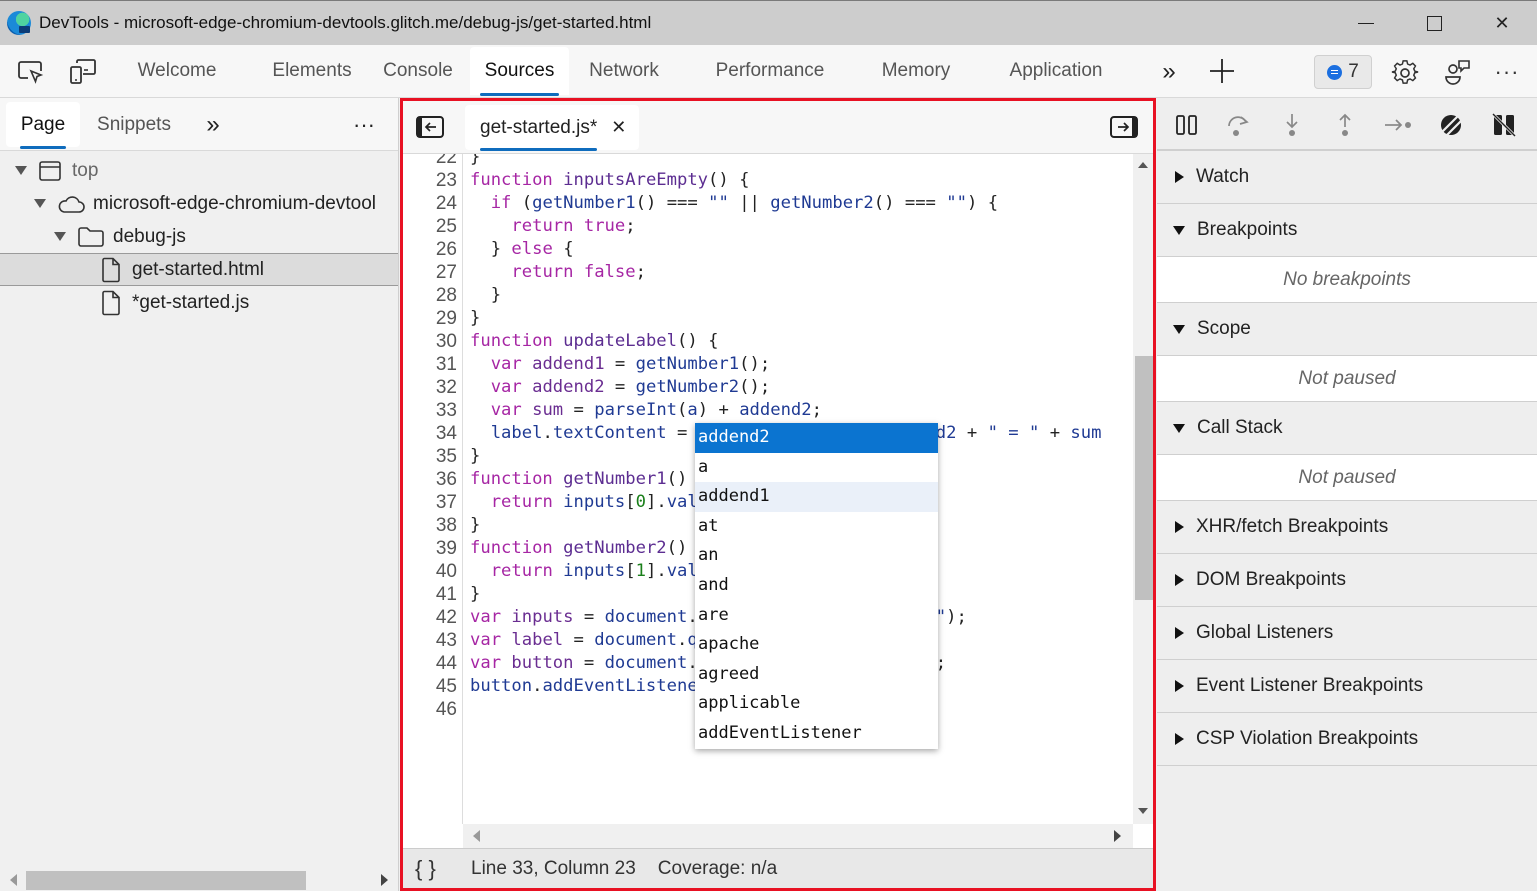 This screenshot has height=891, width=1537. What do you see at coordinates (1398, 125) in the screenshot?
I see `step-button` at bounding box center [1398, 125].